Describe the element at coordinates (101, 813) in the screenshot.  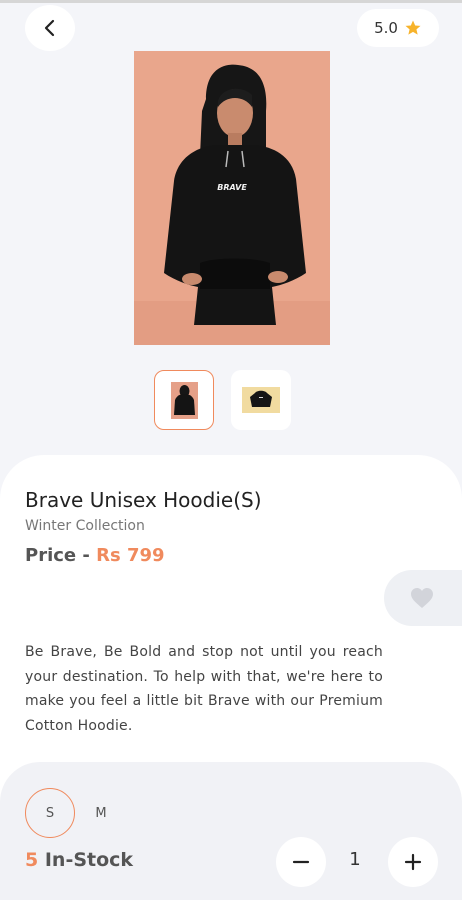
I see `size-option-m: M` at that location.